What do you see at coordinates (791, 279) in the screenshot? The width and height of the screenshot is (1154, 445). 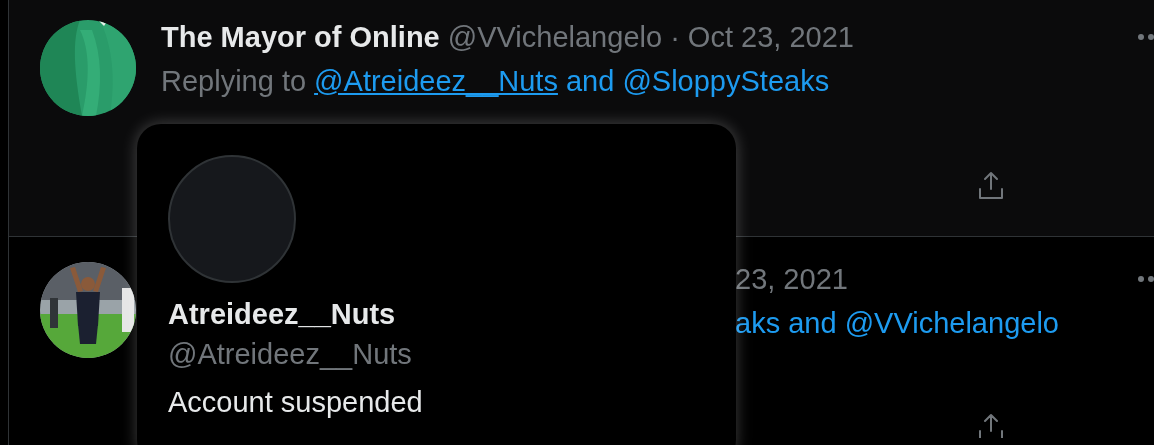 I see `tweet-meta: 23, 2021` at bounding box center [791, 279].